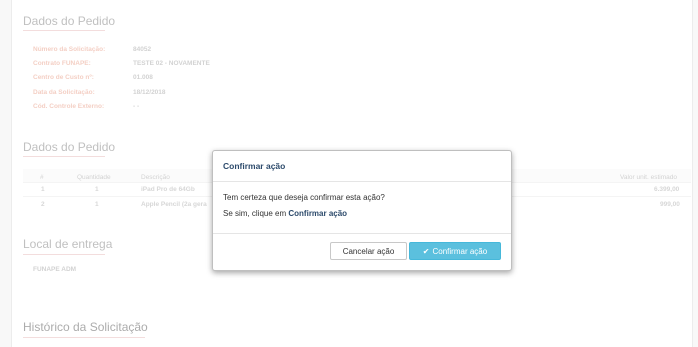 The height and width of the screenshot is (347, 698). I want to click on dialog-instruction-prefix: Se sim, clique em, so click(255, 213).